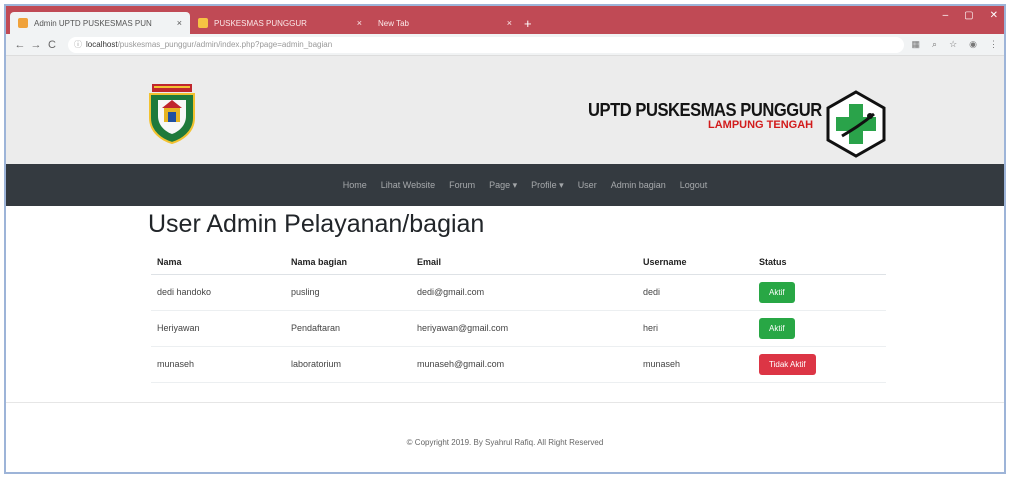 The height and width of the screenshot is (477, 1010). What do you see at coordinates (172, 114) in the screenshot?
I see `regency-crest-icon` at bounding box center [172, 114].